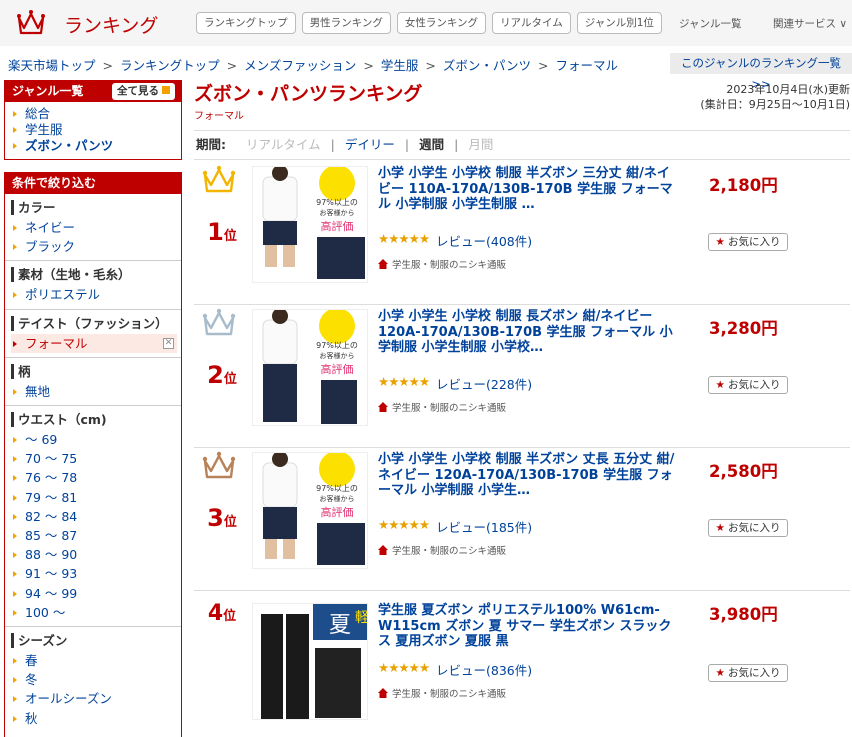  Describe the element at coordinates (810, 23) in the screenshot. I see `nav-related-services: 関連サービス ∨` at that location.